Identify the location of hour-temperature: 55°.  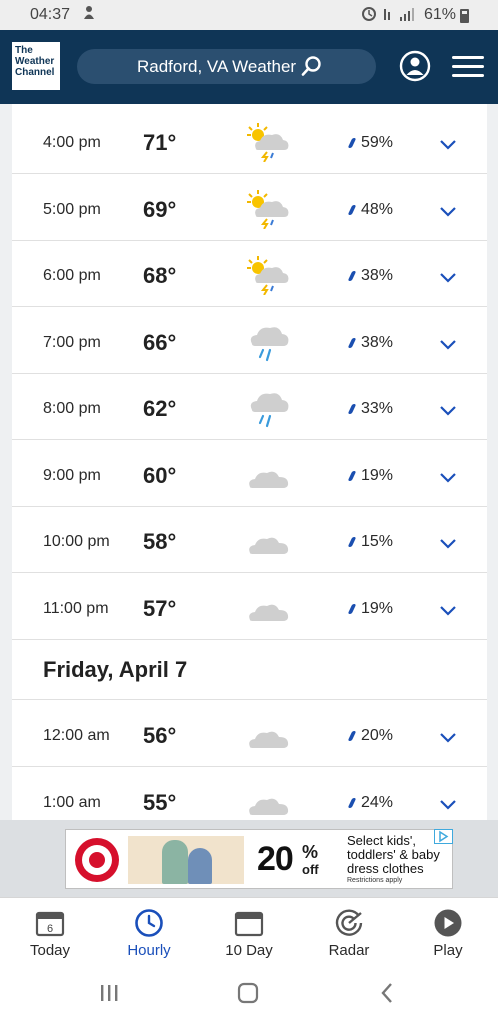
(160, 802).